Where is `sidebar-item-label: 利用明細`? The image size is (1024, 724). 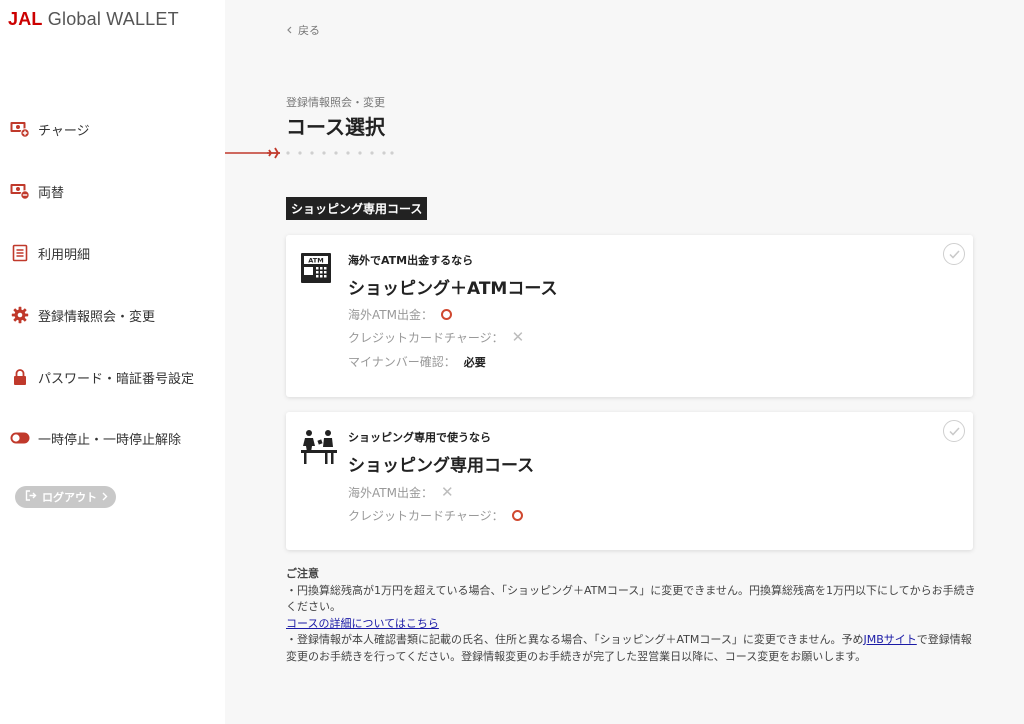
sidebar-item-label: 利用明細 is located at coordinates (64, 255).